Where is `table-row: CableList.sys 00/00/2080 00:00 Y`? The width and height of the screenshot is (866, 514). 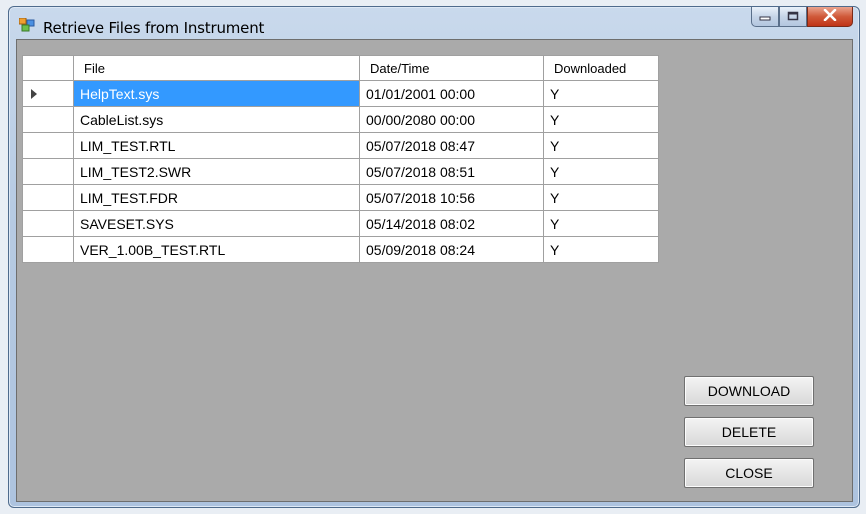
table-row: CableList.sys 00/00/2080 00:00 Y is located at coordinates (340, 119).